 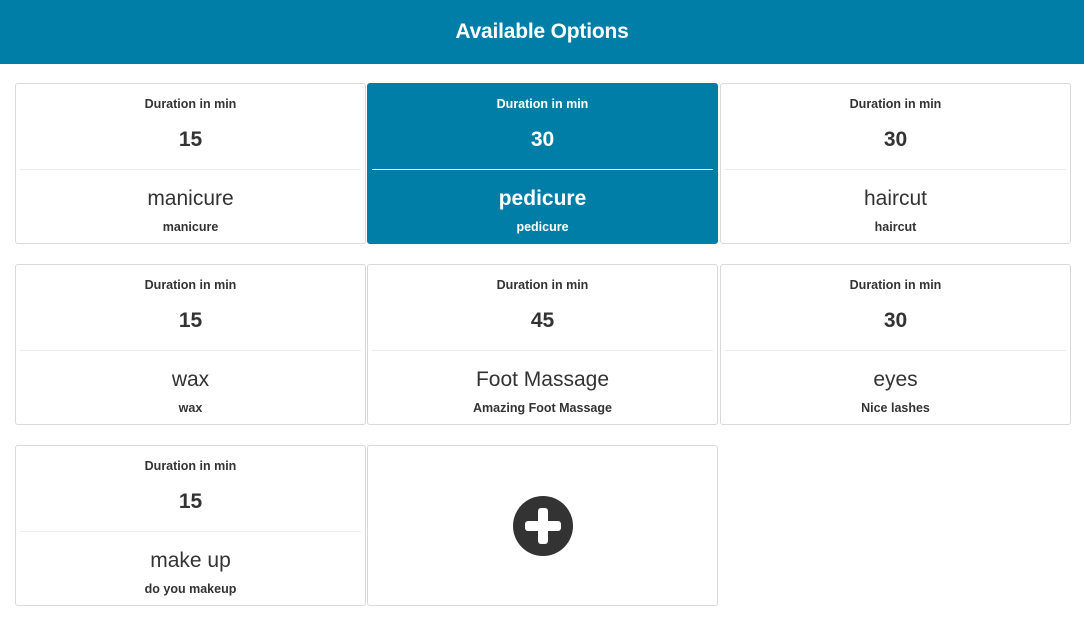 I want to click on option-card-pedicure: Duration in min 30 pedicure pedicure, so click(x=542, y=163).